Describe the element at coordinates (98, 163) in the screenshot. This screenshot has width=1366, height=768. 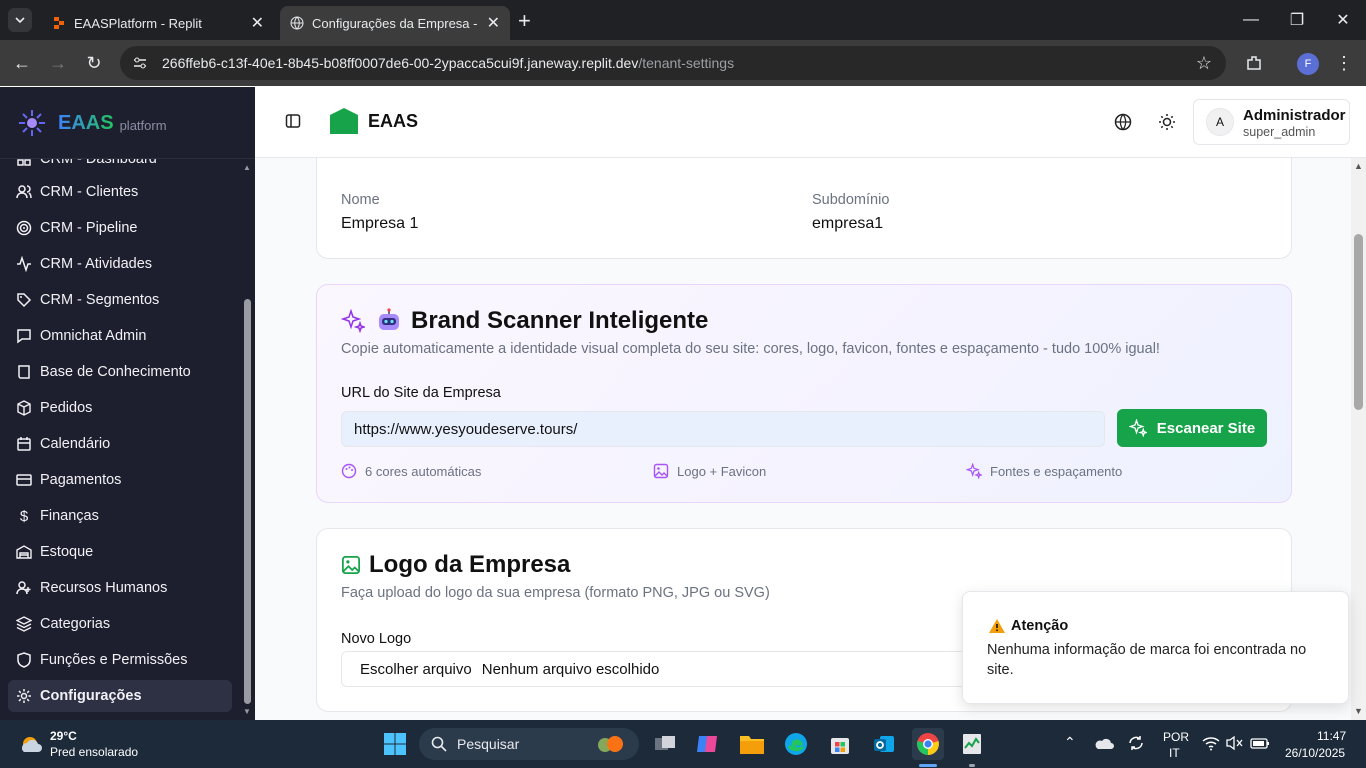
I see `sidebar-item-label: CRM - Dashboard` at that location.